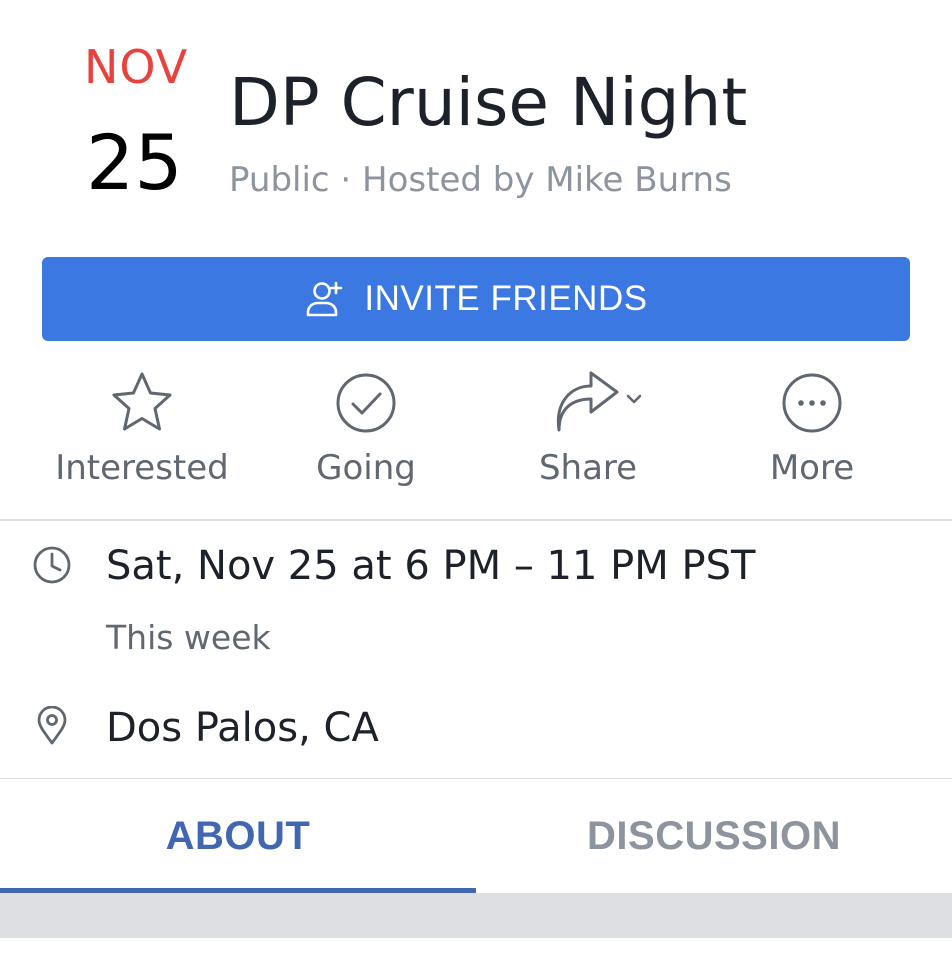 The width and height of the screenshot is (952, 960). What do you see at coordinates (134, 162) in the screenshot?
I see `event-day: 25` at bounding box center [134, 162].